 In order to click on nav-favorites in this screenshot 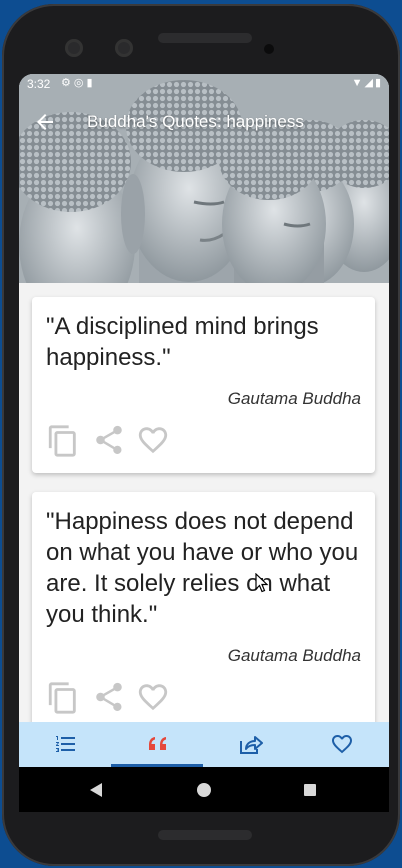, I will do `click(341, 744)`.